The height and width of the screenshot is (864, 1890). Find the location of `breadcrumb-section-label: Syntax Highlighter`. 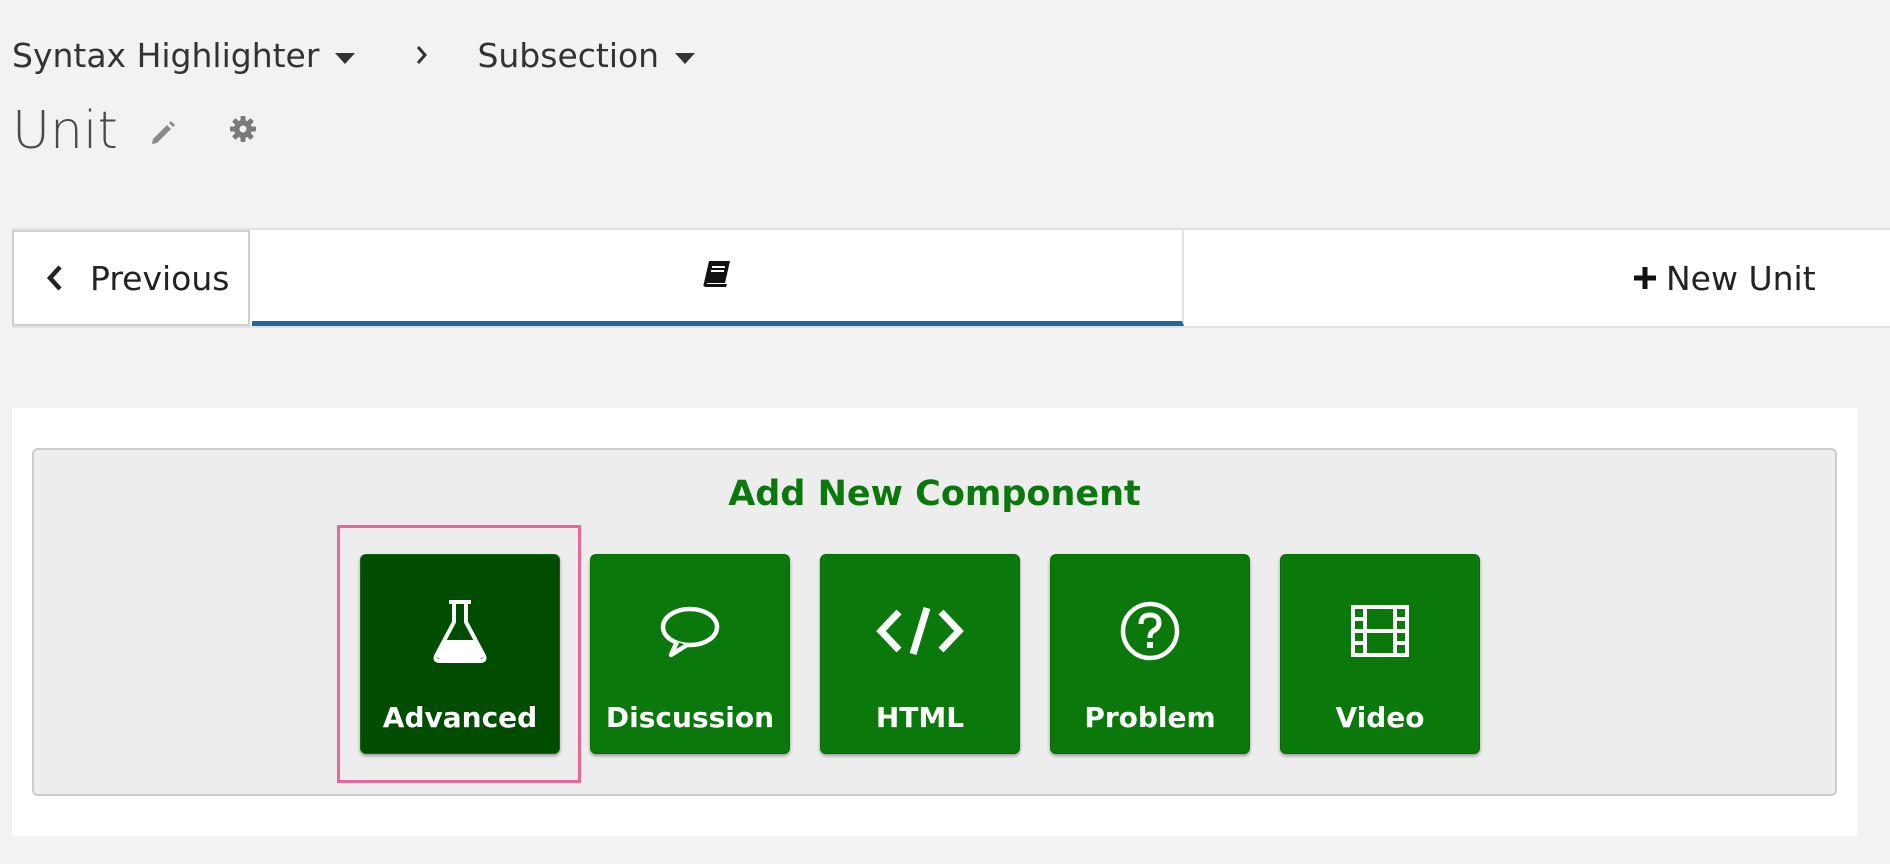

breadcrumb-section-label: Syntax Highlighter is located at coordinates (166, 55).